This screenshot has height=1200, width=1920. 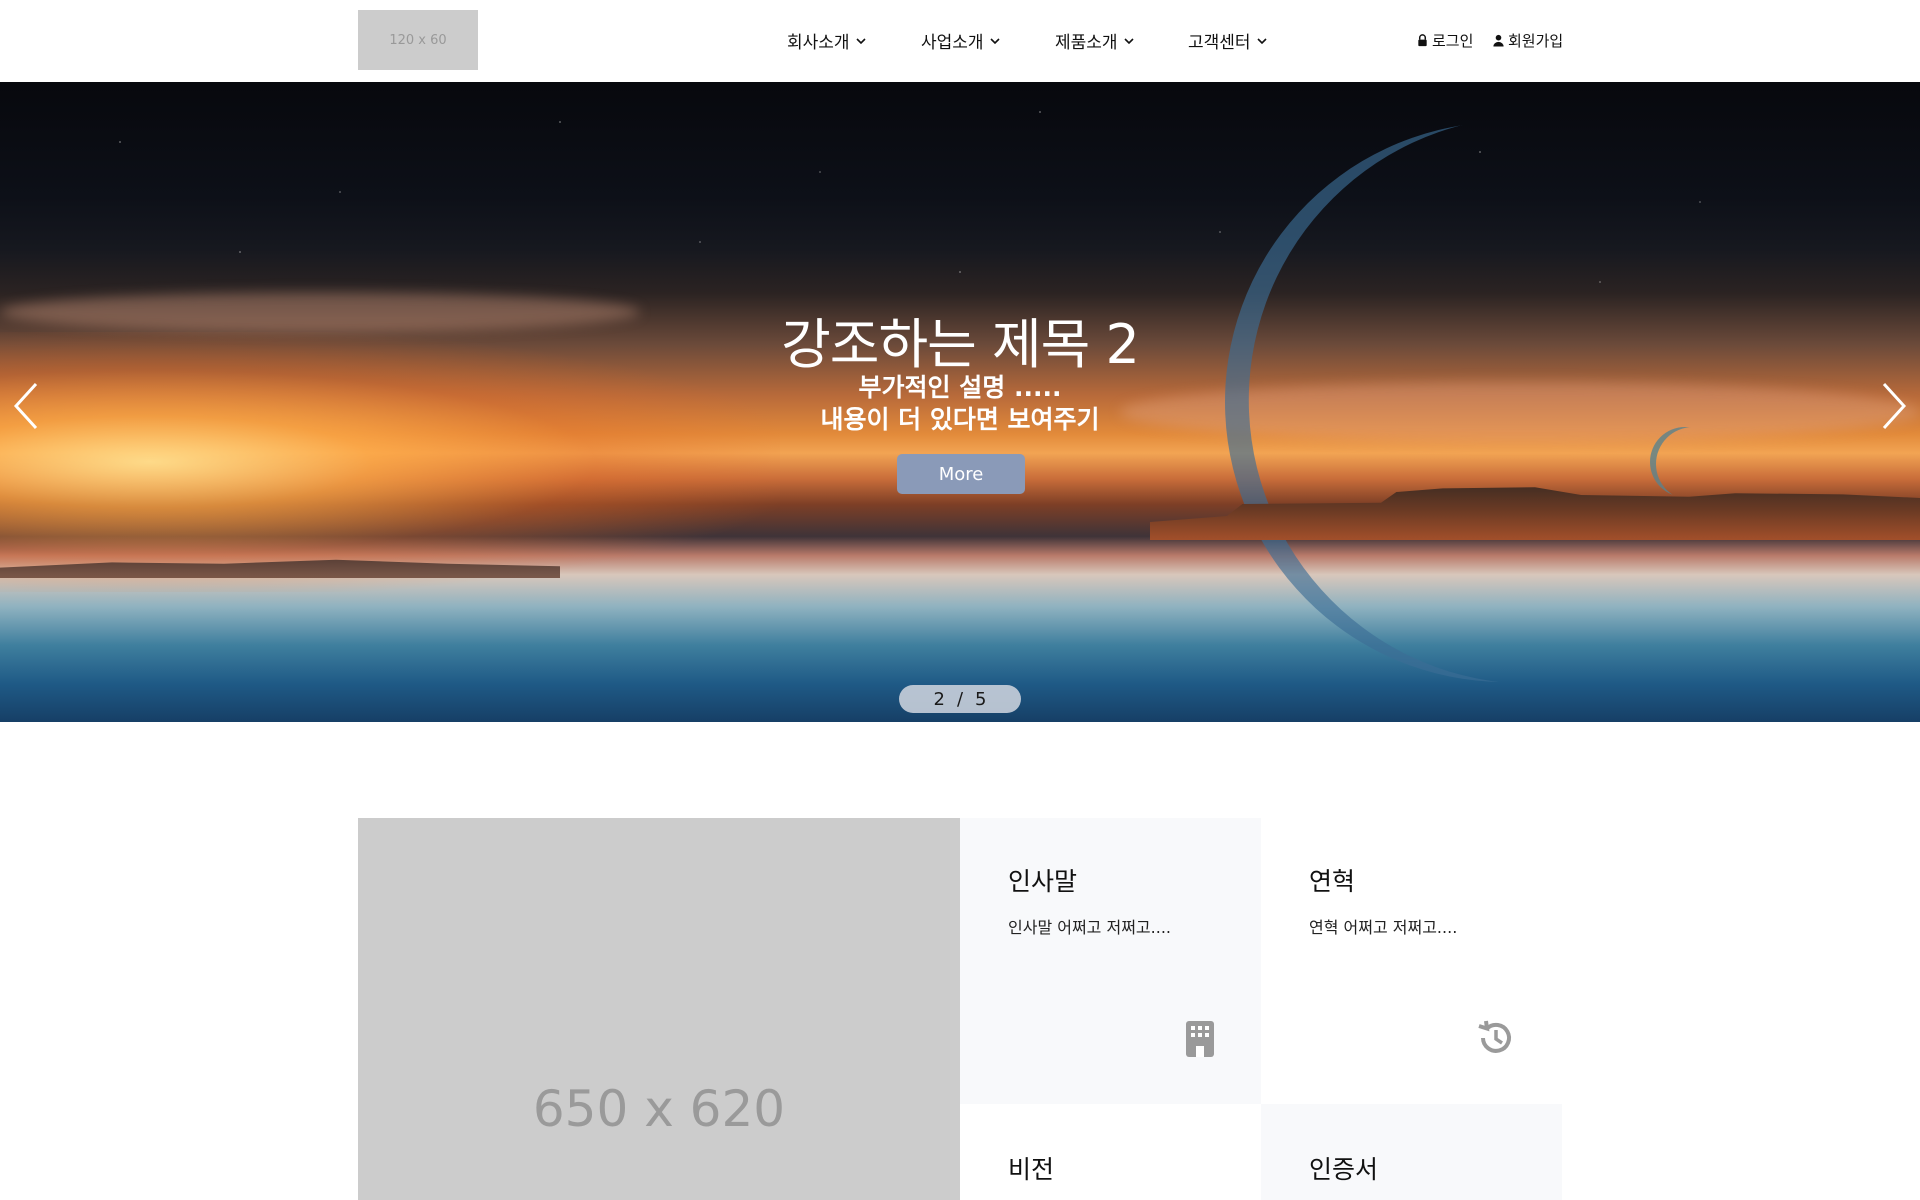 I want to click on hero-subtitle-line2: 내용이 더 있다면 보여주기, so click(x=960, y=419).